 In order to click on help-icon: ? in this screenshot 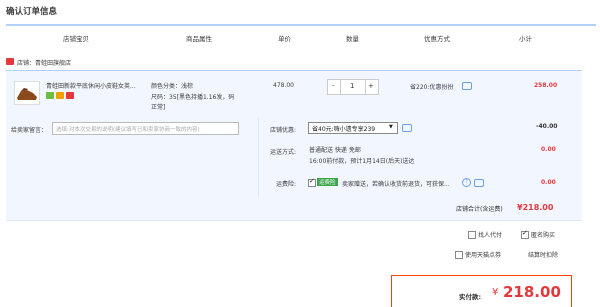, I will do `click(466, 182)`.